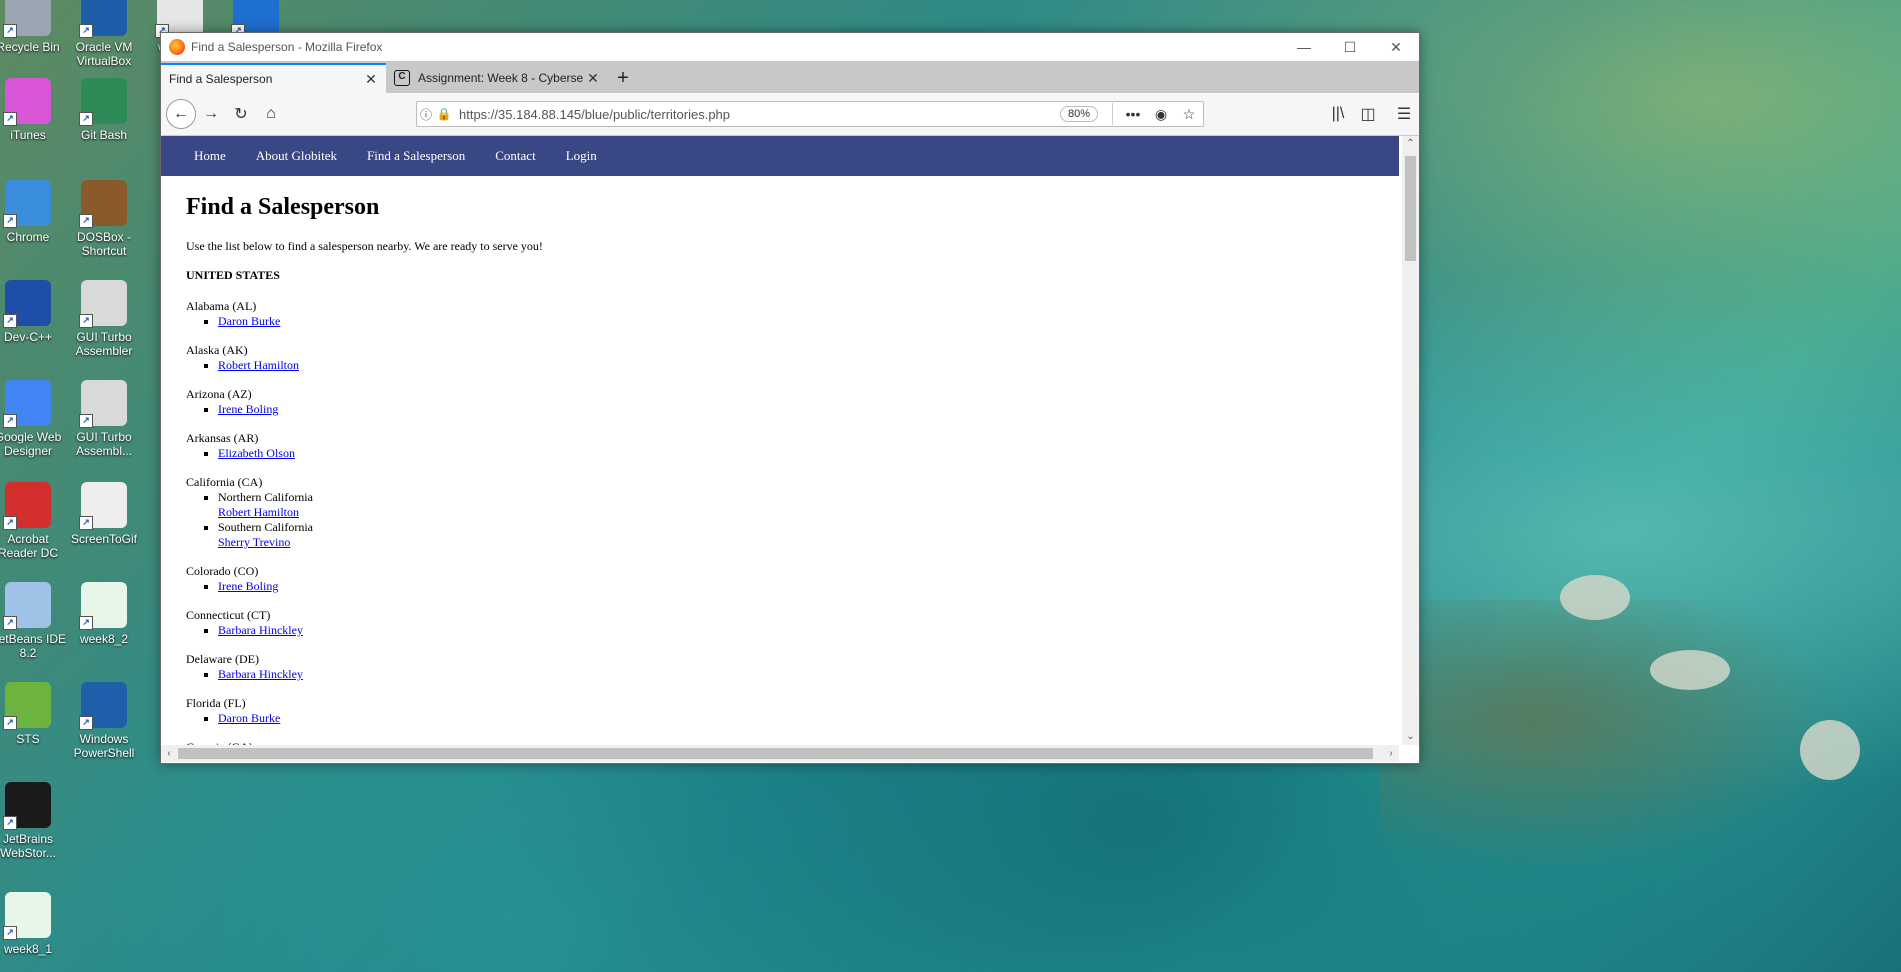  I want to click on scroll-right-icon: ›, so click(1391, 753).